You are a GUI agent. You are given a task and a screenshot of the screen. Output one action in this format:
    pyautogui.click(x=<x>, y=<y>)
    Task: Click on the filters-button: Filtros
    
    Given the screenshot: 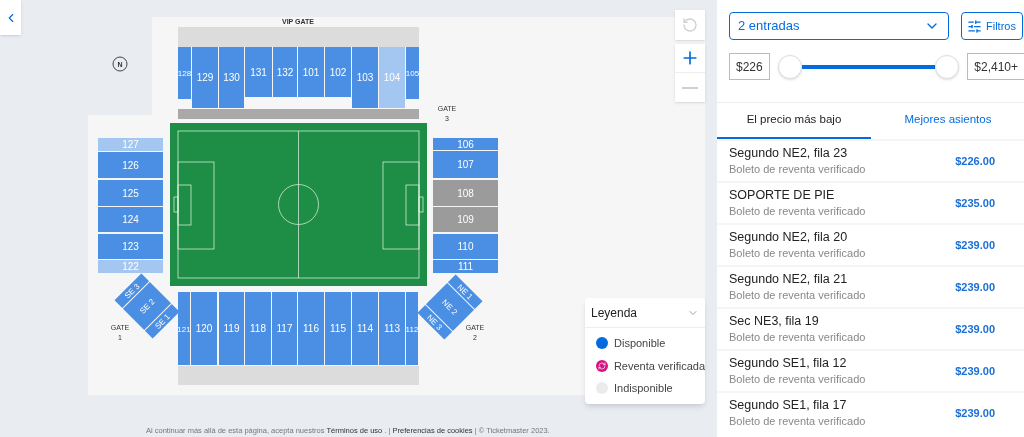 What is the action you would take?
    pyautogui.click(x=992, y=26)
    